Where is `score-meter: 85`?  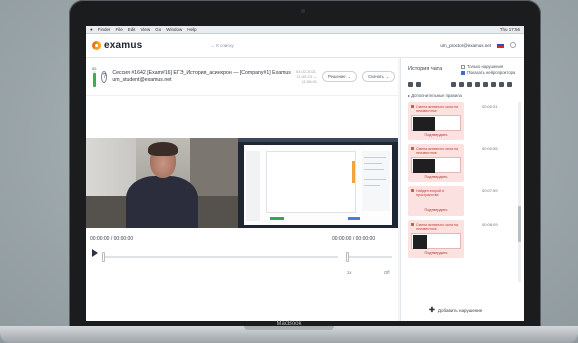
score-meter: 85 is located at coordinates (94, 76).